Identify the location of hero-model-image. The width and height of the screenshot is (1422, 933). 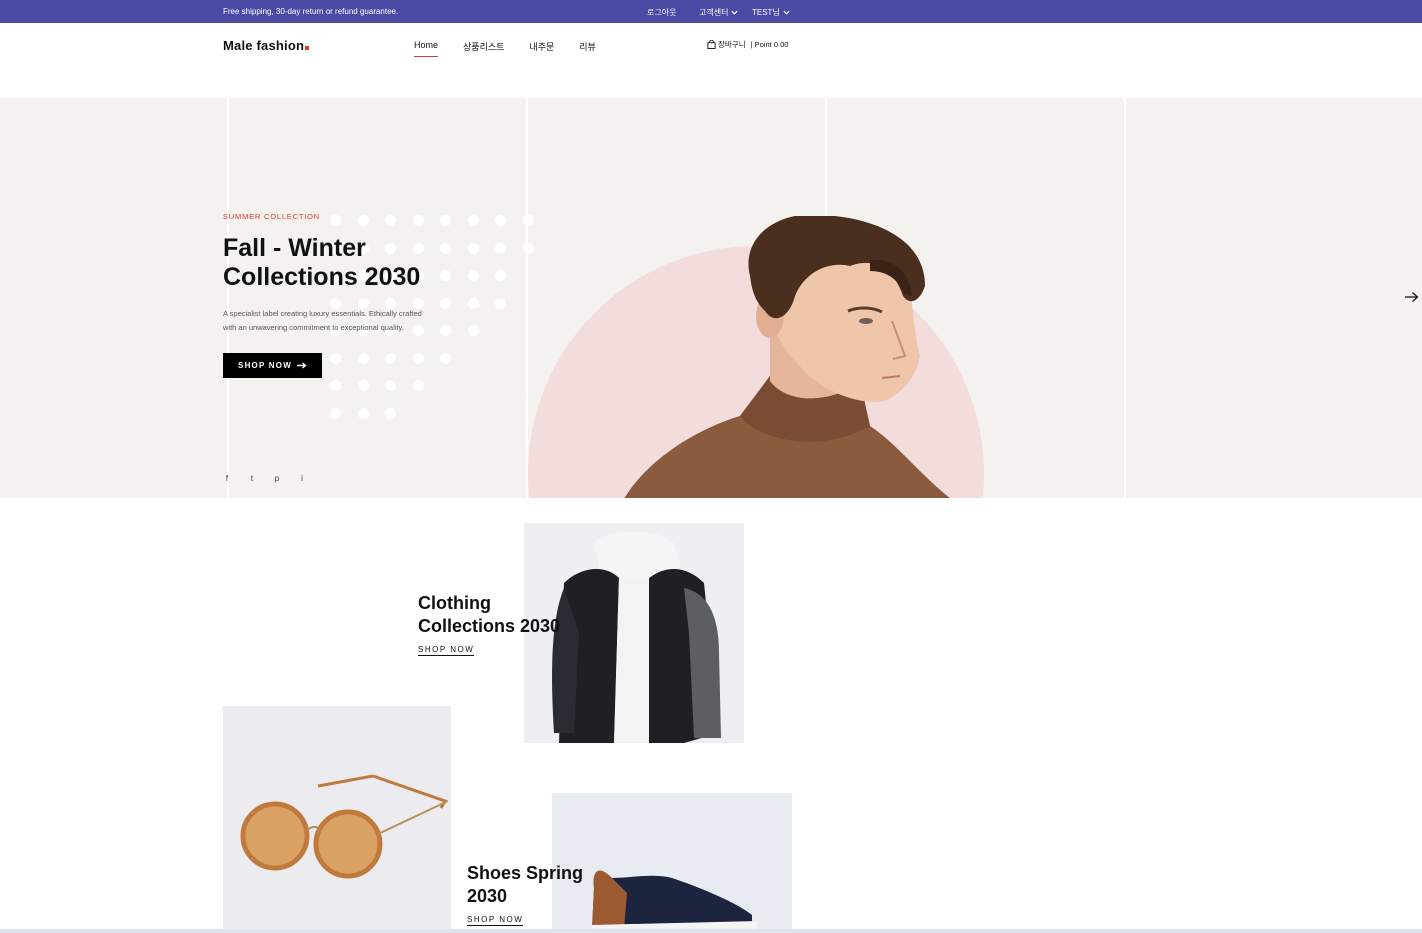
(787, 357).